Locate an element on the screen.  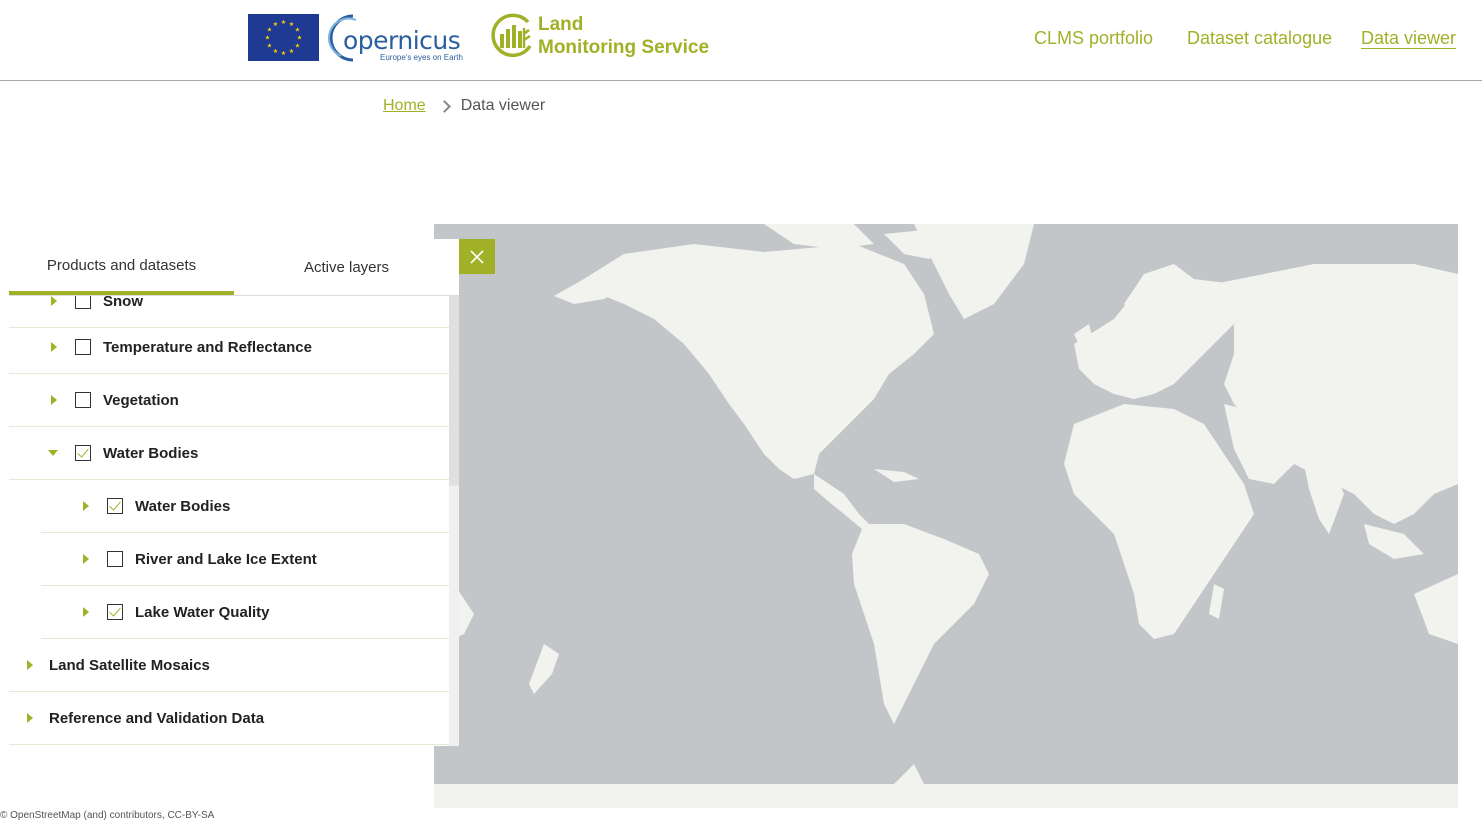
tree-item-reference-and-validation-data: Reference and Validation Data is located at coordinates (229, 718).